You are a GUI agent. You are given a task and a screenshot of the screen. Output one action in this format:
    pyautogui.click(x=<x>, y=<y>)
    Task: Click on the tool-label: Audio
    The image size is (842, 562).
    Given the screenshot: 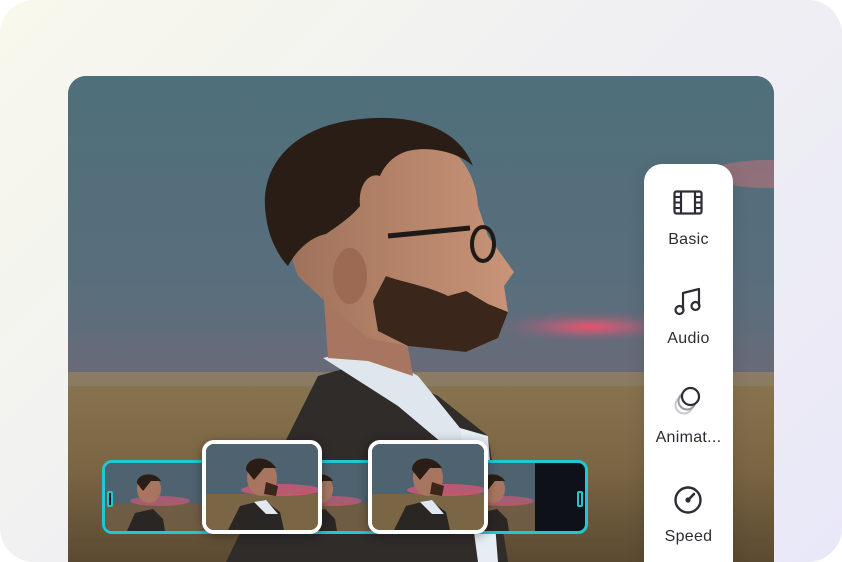 What is the action you would take?
    pyautogui.click(x=688, y=338)
    